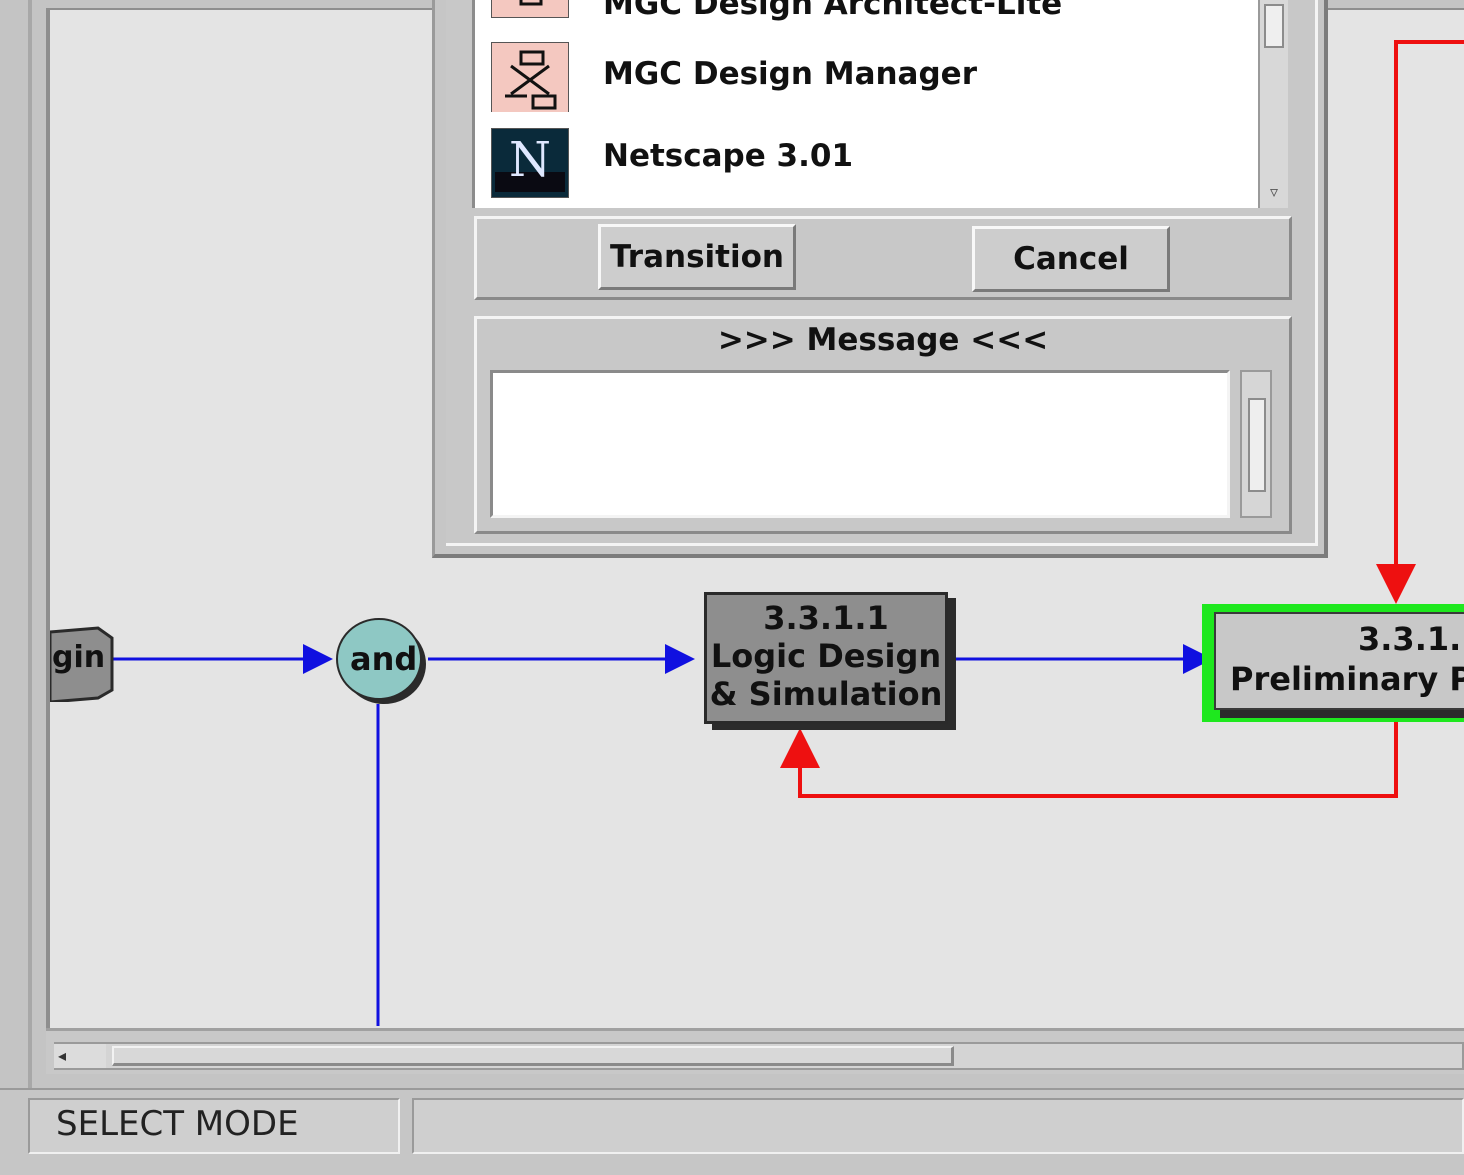  I want to click on list-item-label: MGC Design Architect-Lite, so click(833, 11).